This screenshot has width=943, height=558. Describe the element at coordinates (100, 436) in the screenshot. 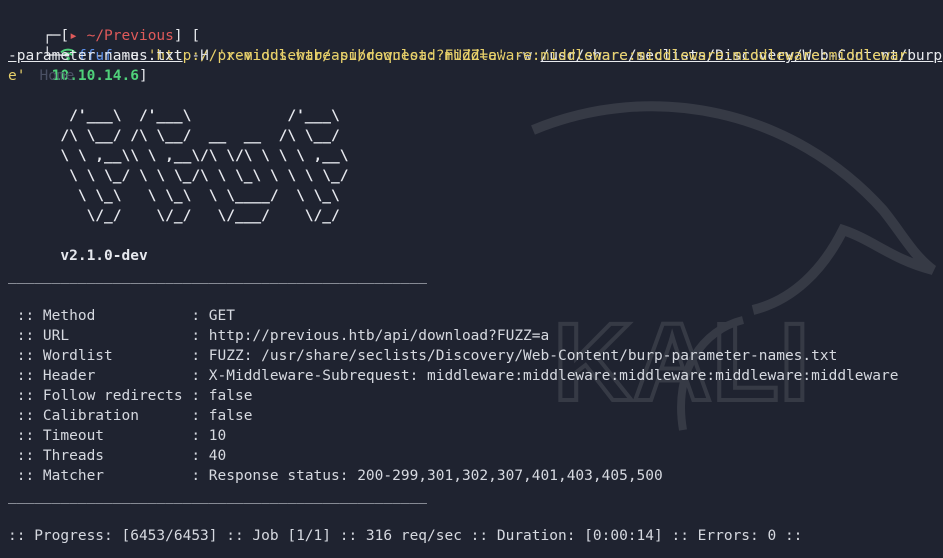

I see `config-key: :: Timeout` at that location.